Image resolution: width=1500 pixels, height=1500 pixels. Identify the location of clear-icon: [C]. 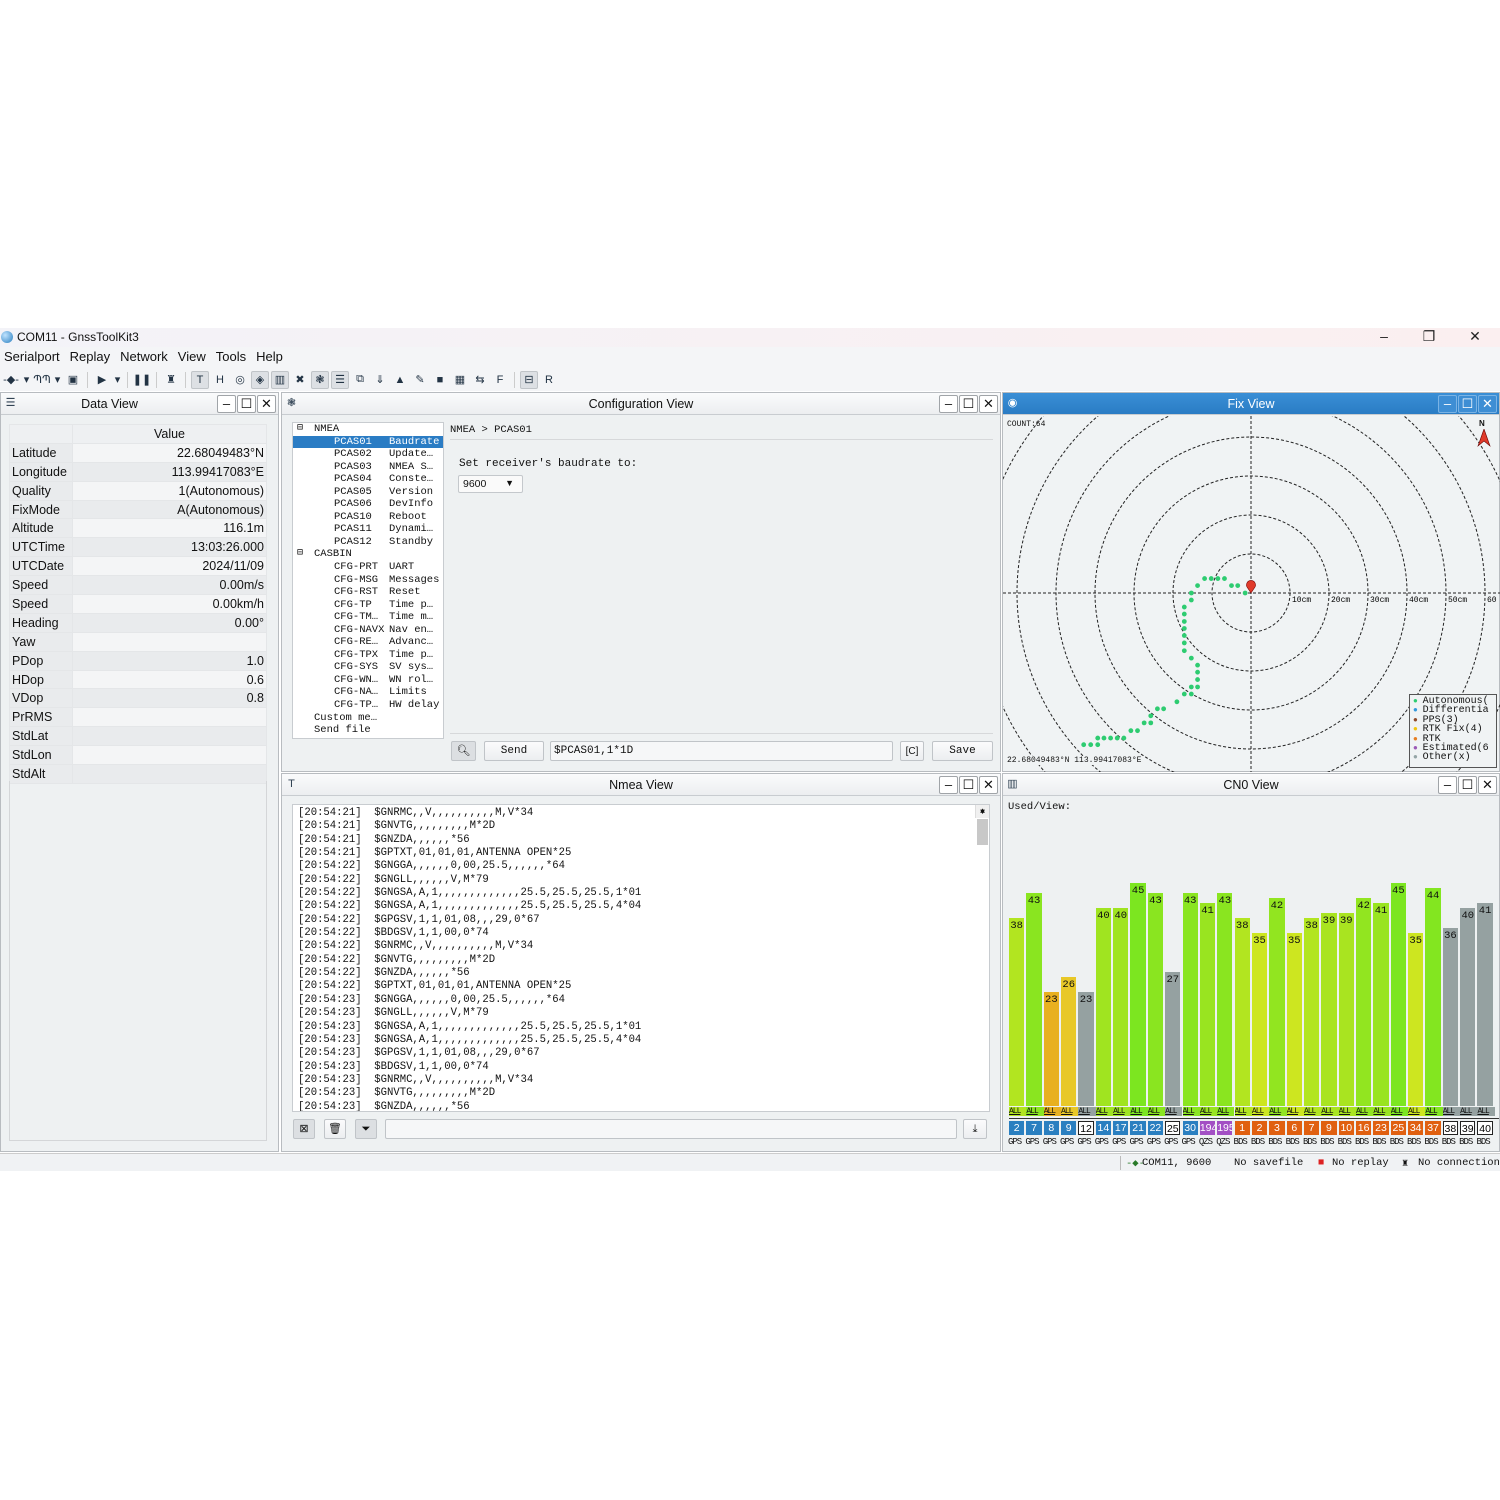
(912, 751).